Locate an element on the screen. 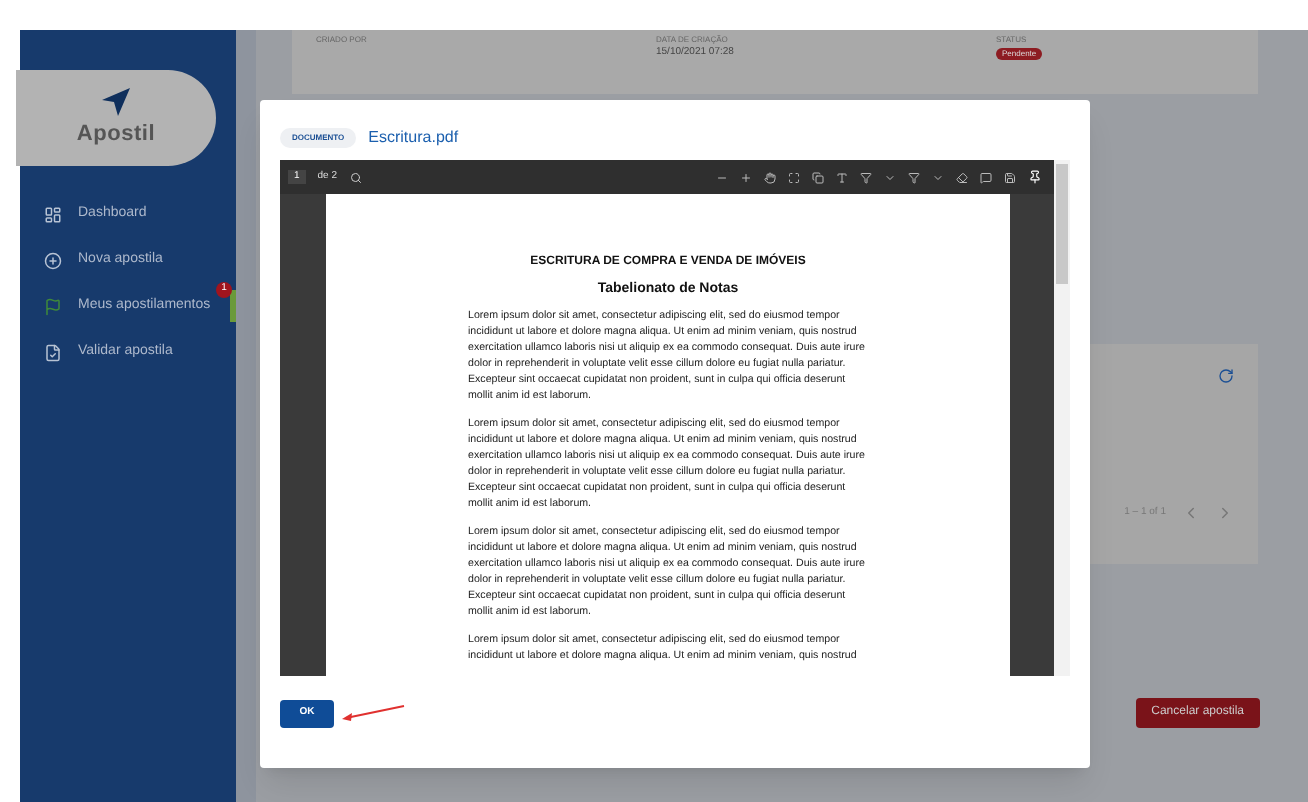 The width and height of the screenshot is (1308, 802). search-icon is located at coordinates (355, 177).